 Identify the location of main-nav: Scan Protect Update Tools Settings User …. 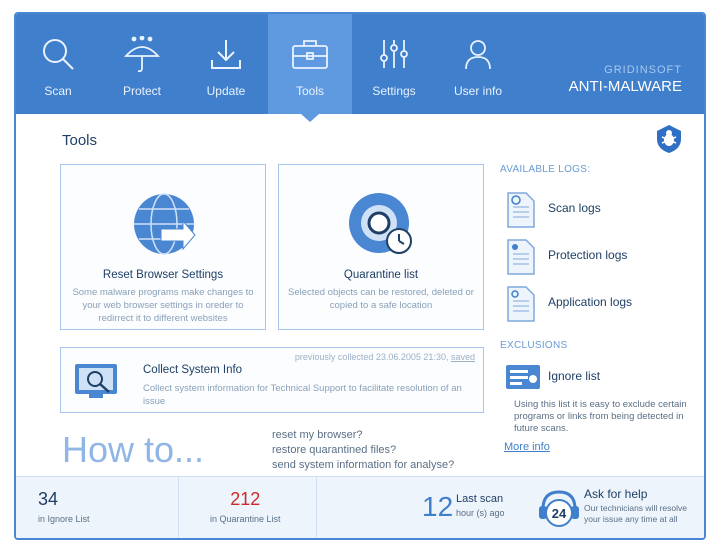
(268, 68).